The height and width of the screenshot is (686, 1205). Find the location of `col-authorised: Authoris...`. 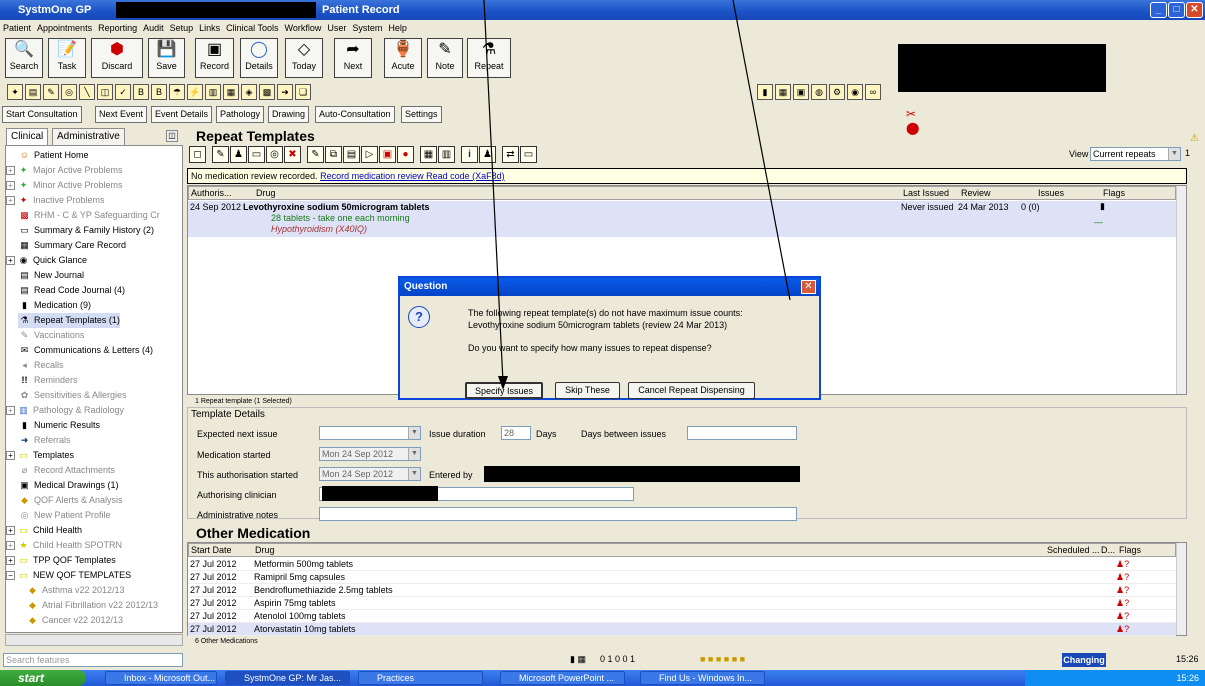

col-authorised: Authoris... is located at coordinates (211, 193).